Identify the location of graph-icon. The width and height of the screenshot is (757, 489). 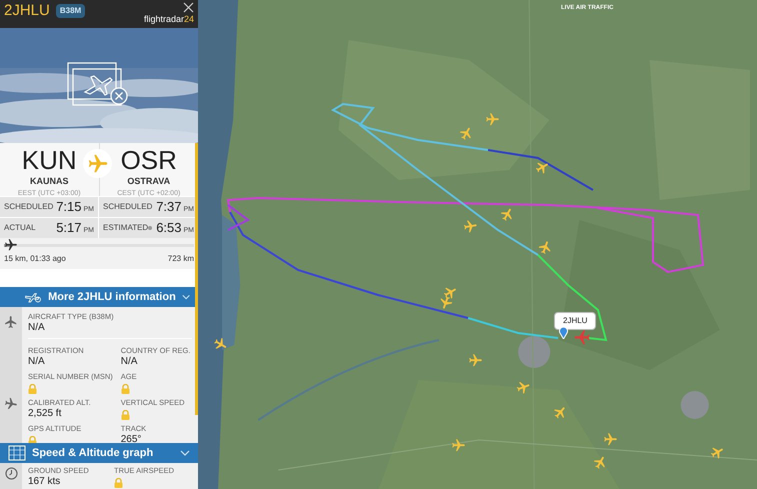
(17, 453).